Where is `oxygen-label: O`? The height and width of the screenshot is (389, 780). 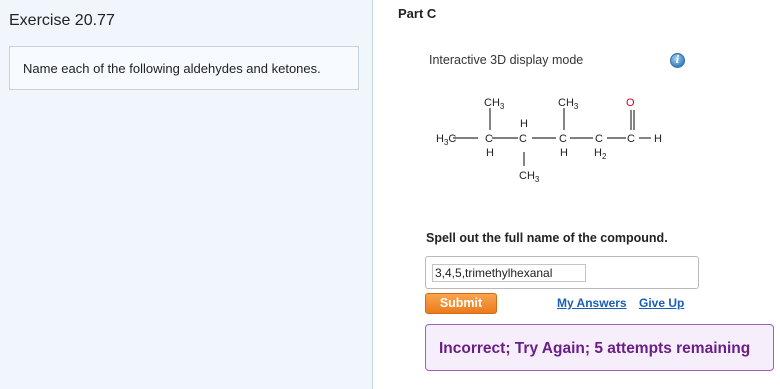 oxygen-label: O is located at coordinates (630, 103).